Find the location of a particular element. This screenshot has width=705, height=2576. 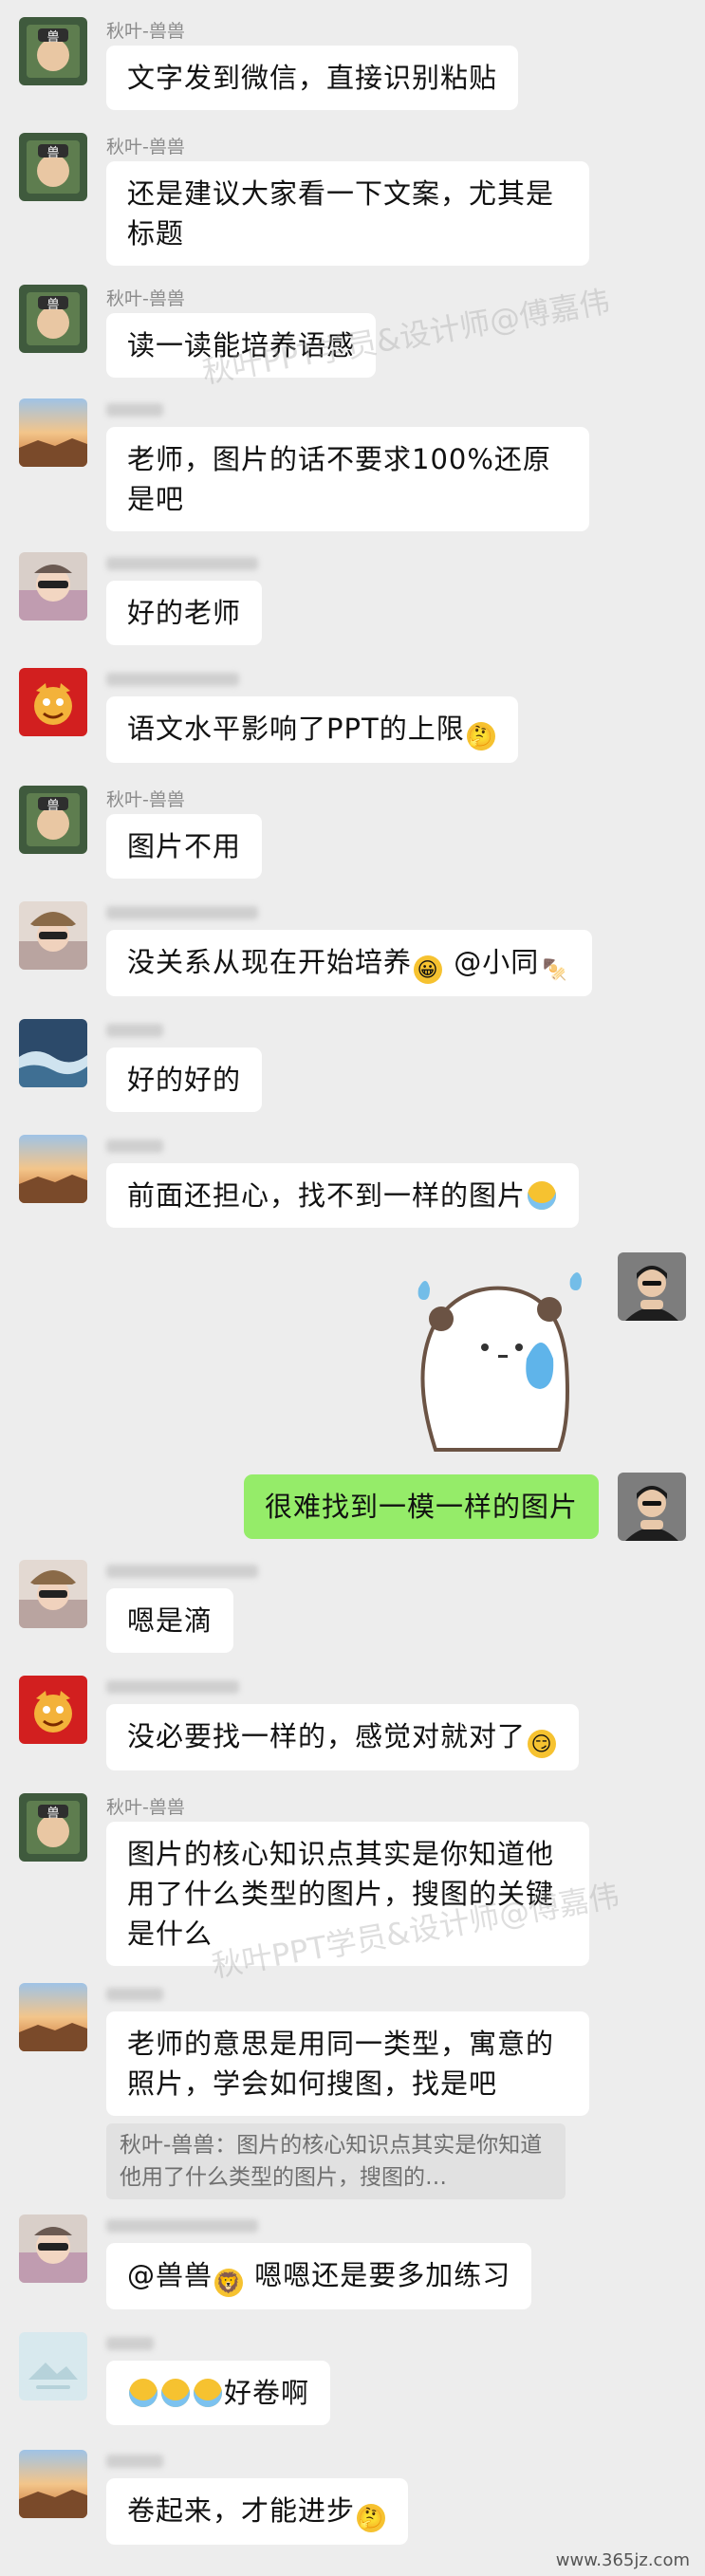

message-text: 好的老师 is located at coordinates (185, 613).